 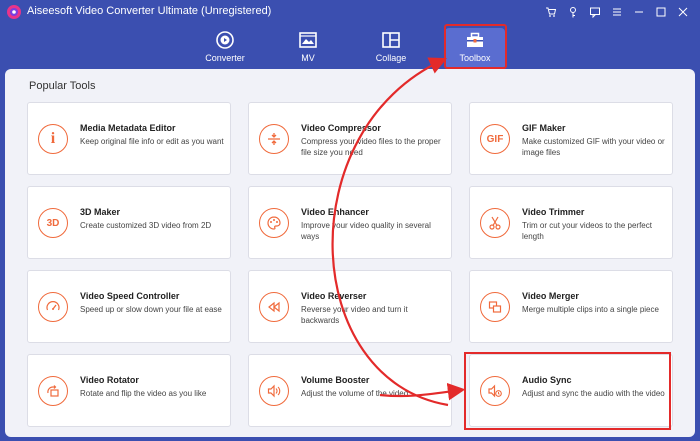 I want to click on tab-mv-label: MV, so click(x=308, y=58).